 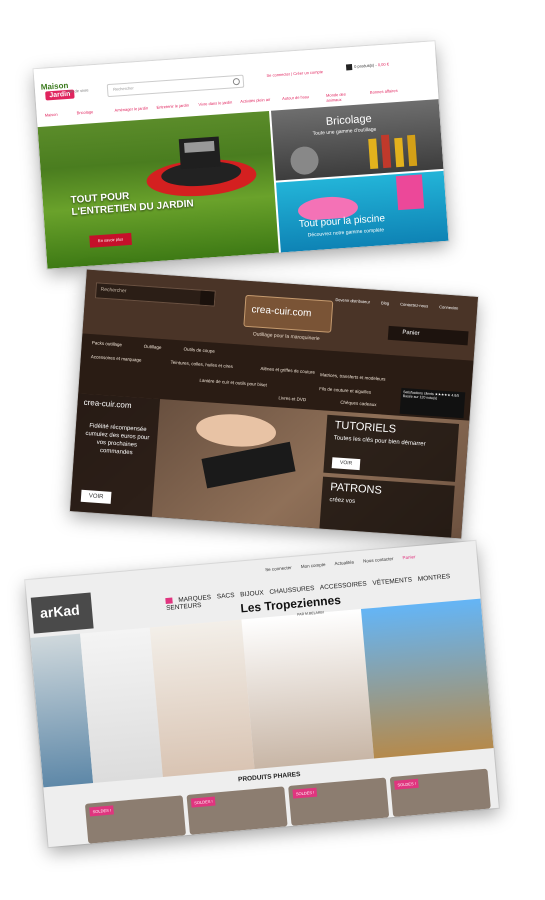 I want to click on patterns-text: créez vos, so click(x=342, y=501).